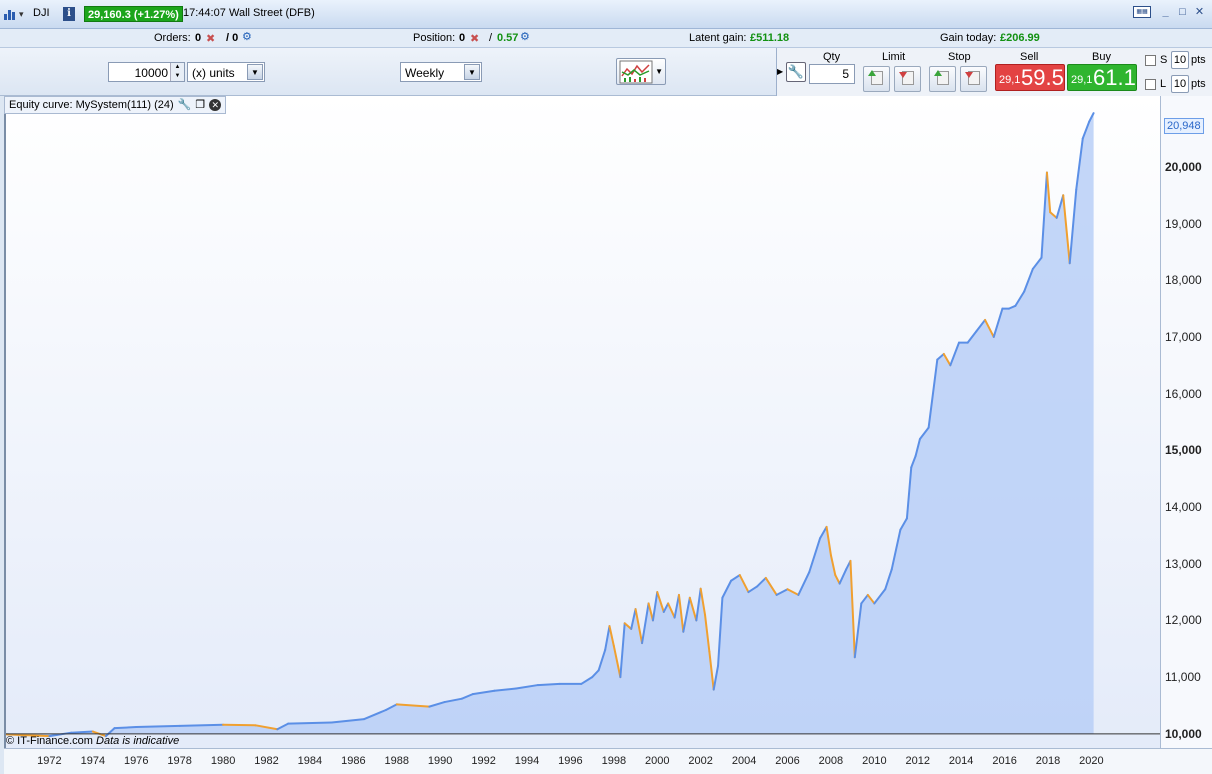 The image size is (1212, 774). I want to click on indicators-chart-icon, so click(636, 72).